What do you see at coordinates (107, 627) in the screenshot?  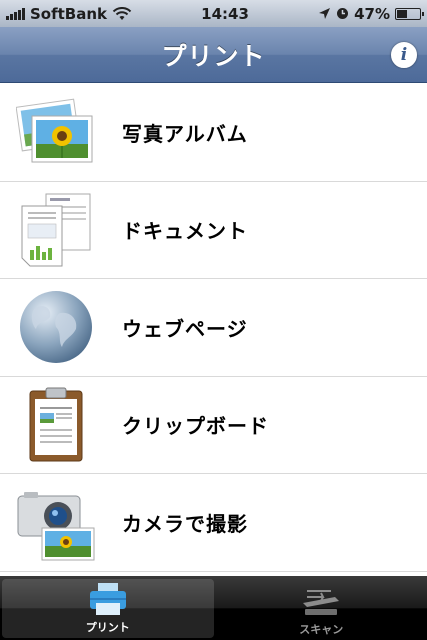 I see `tab-label: プリント` at bounding box center [107, 627].